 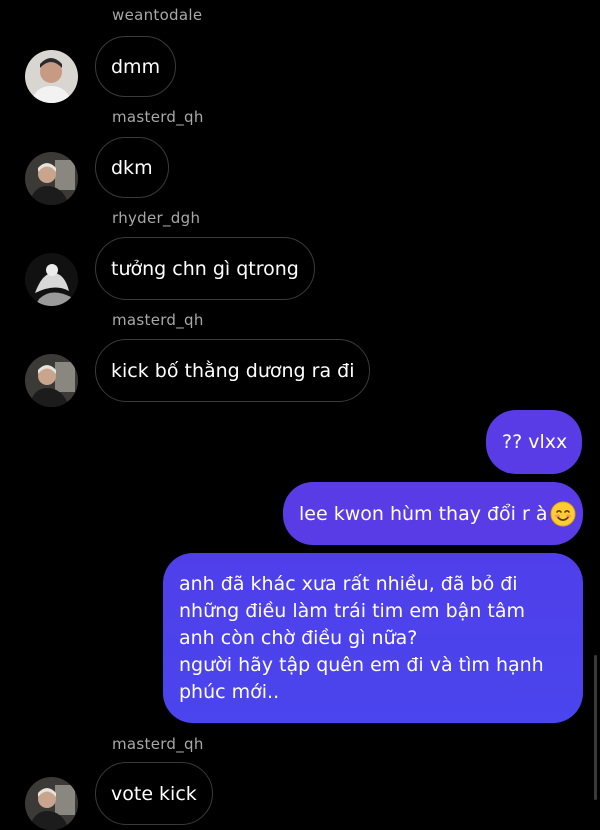 I want to click on message-text: tưởng chn gì qtrong, so click(x=205, y=268).